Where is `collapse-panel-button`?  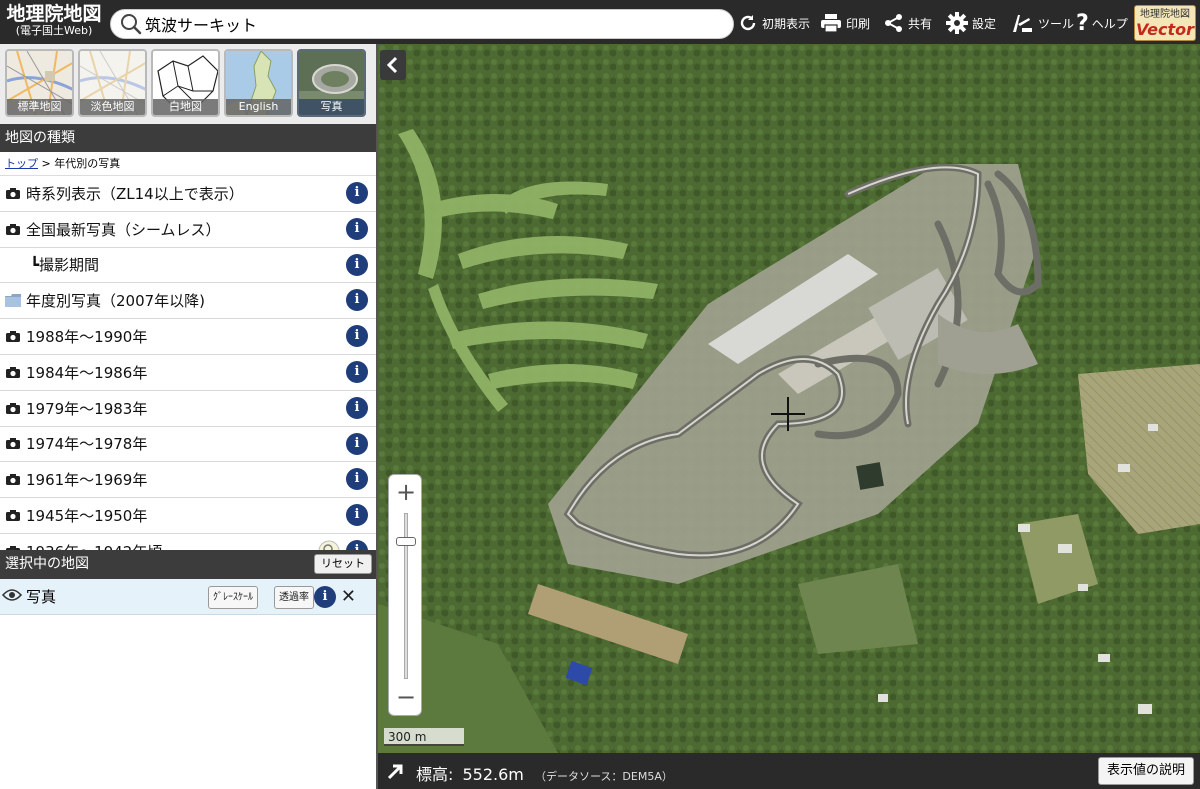
collapse-panel-button is located at coordinates (393, 65).